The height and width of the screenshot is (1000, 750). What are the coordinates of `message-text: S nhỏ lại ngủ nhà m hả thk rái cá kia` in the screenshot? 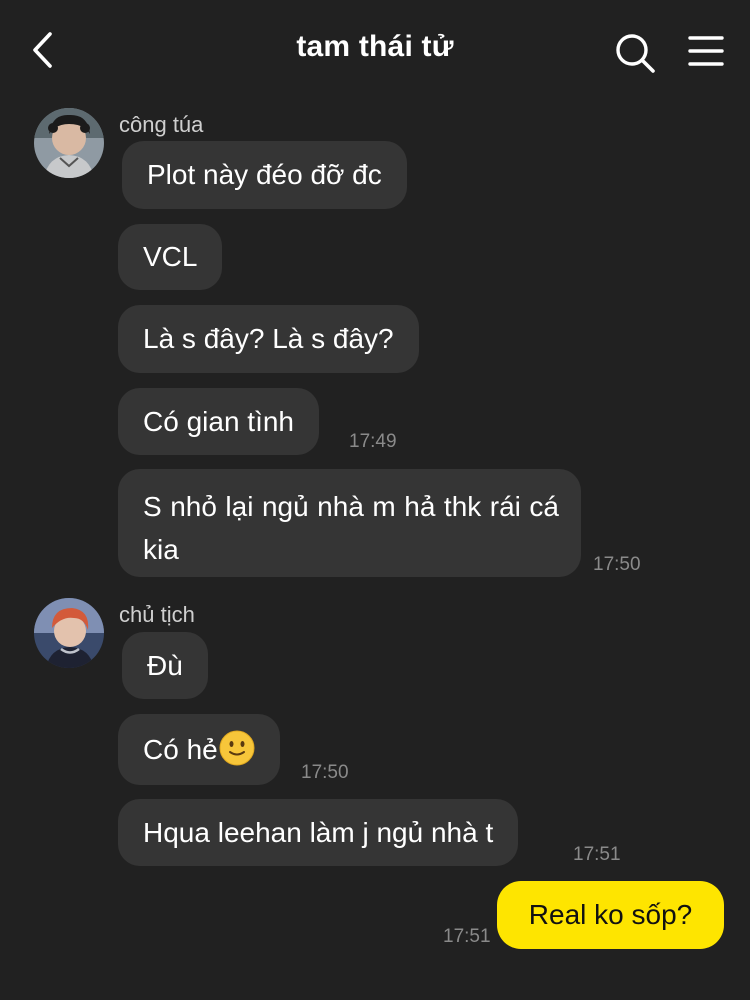 It's located at (351, 528).